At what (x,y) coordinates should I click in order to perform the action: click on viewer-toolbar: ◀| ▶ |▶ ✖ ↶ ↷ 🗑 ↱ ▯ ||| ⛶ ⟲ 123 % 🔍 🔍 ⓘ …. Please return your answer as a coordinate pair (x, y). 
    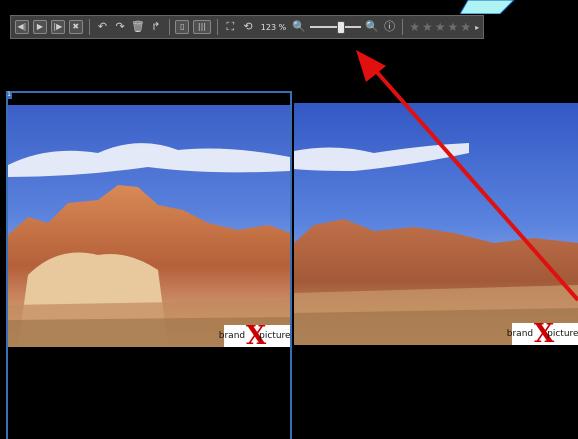
    Looking at the image, I should click on (247, 27).